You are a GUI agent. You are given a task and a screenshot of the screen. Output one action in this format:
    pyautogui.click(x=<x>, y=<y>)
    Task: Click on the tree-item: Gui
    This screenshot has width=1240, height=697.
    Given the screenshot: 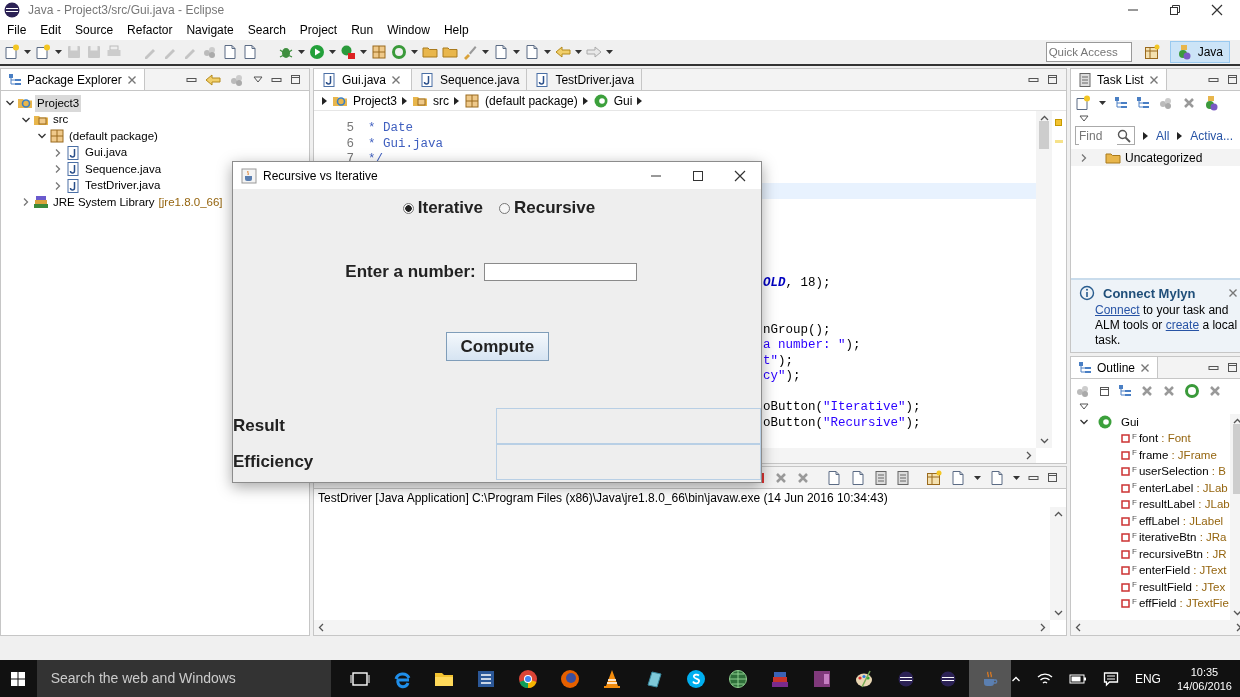 What is the action you would take?
    pyautogui.click(x=1130, y=422)
    